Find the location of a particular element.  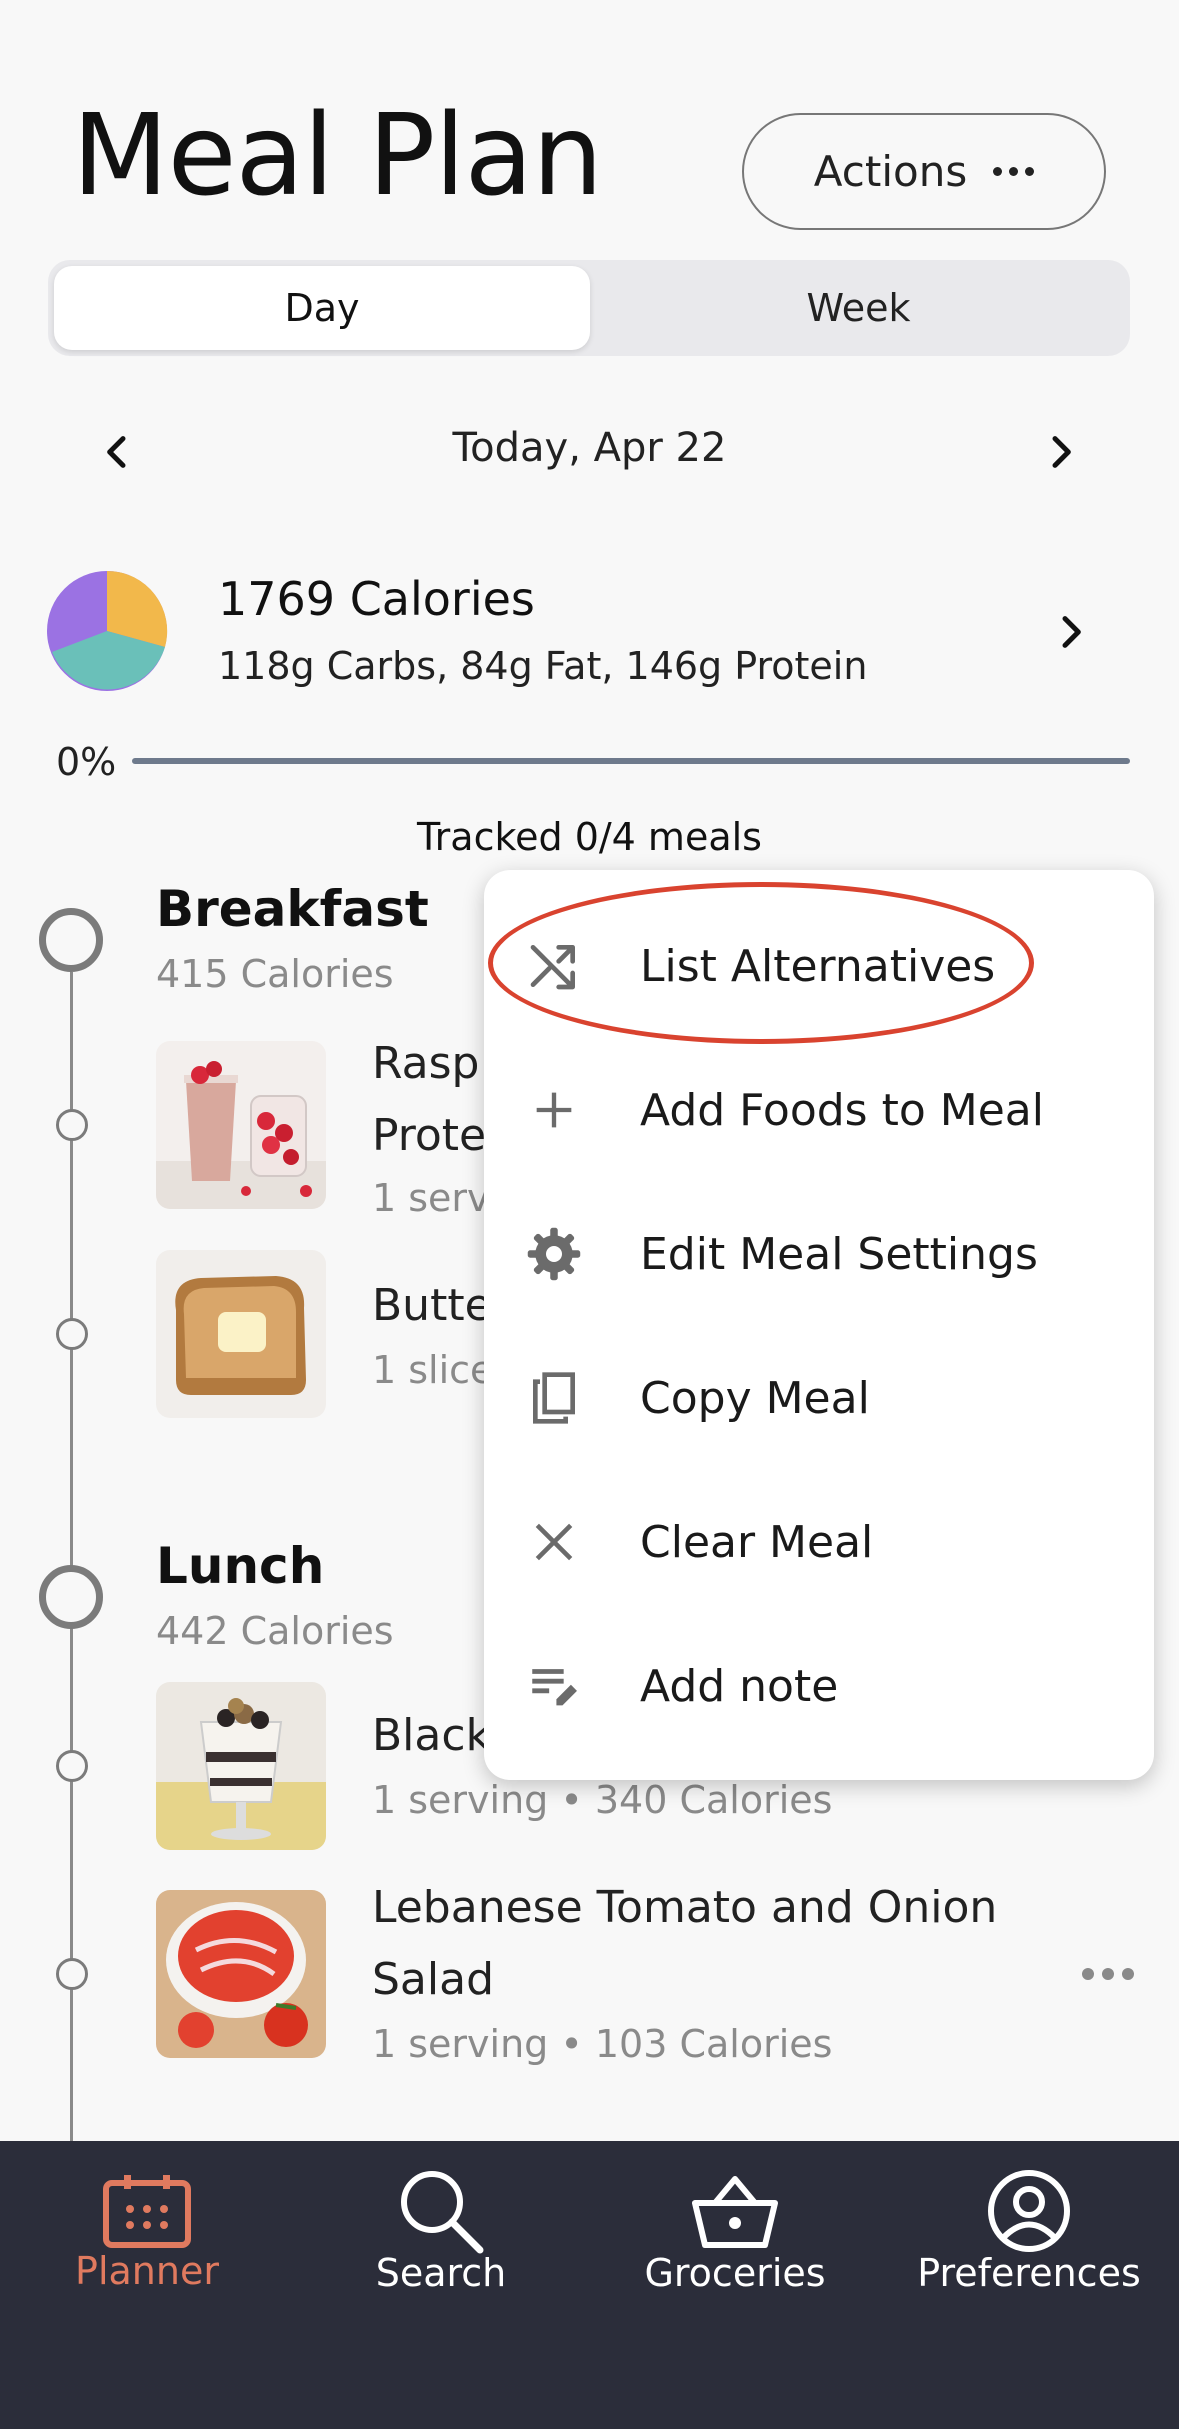

tab-preferences: Preferences is located at coordinates (1029, 2241).